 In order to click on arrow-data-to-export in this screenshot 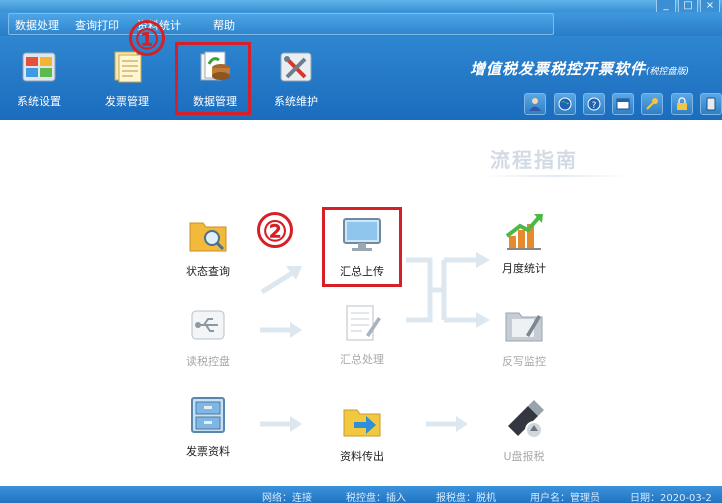, I will do `click(281, 424)`.